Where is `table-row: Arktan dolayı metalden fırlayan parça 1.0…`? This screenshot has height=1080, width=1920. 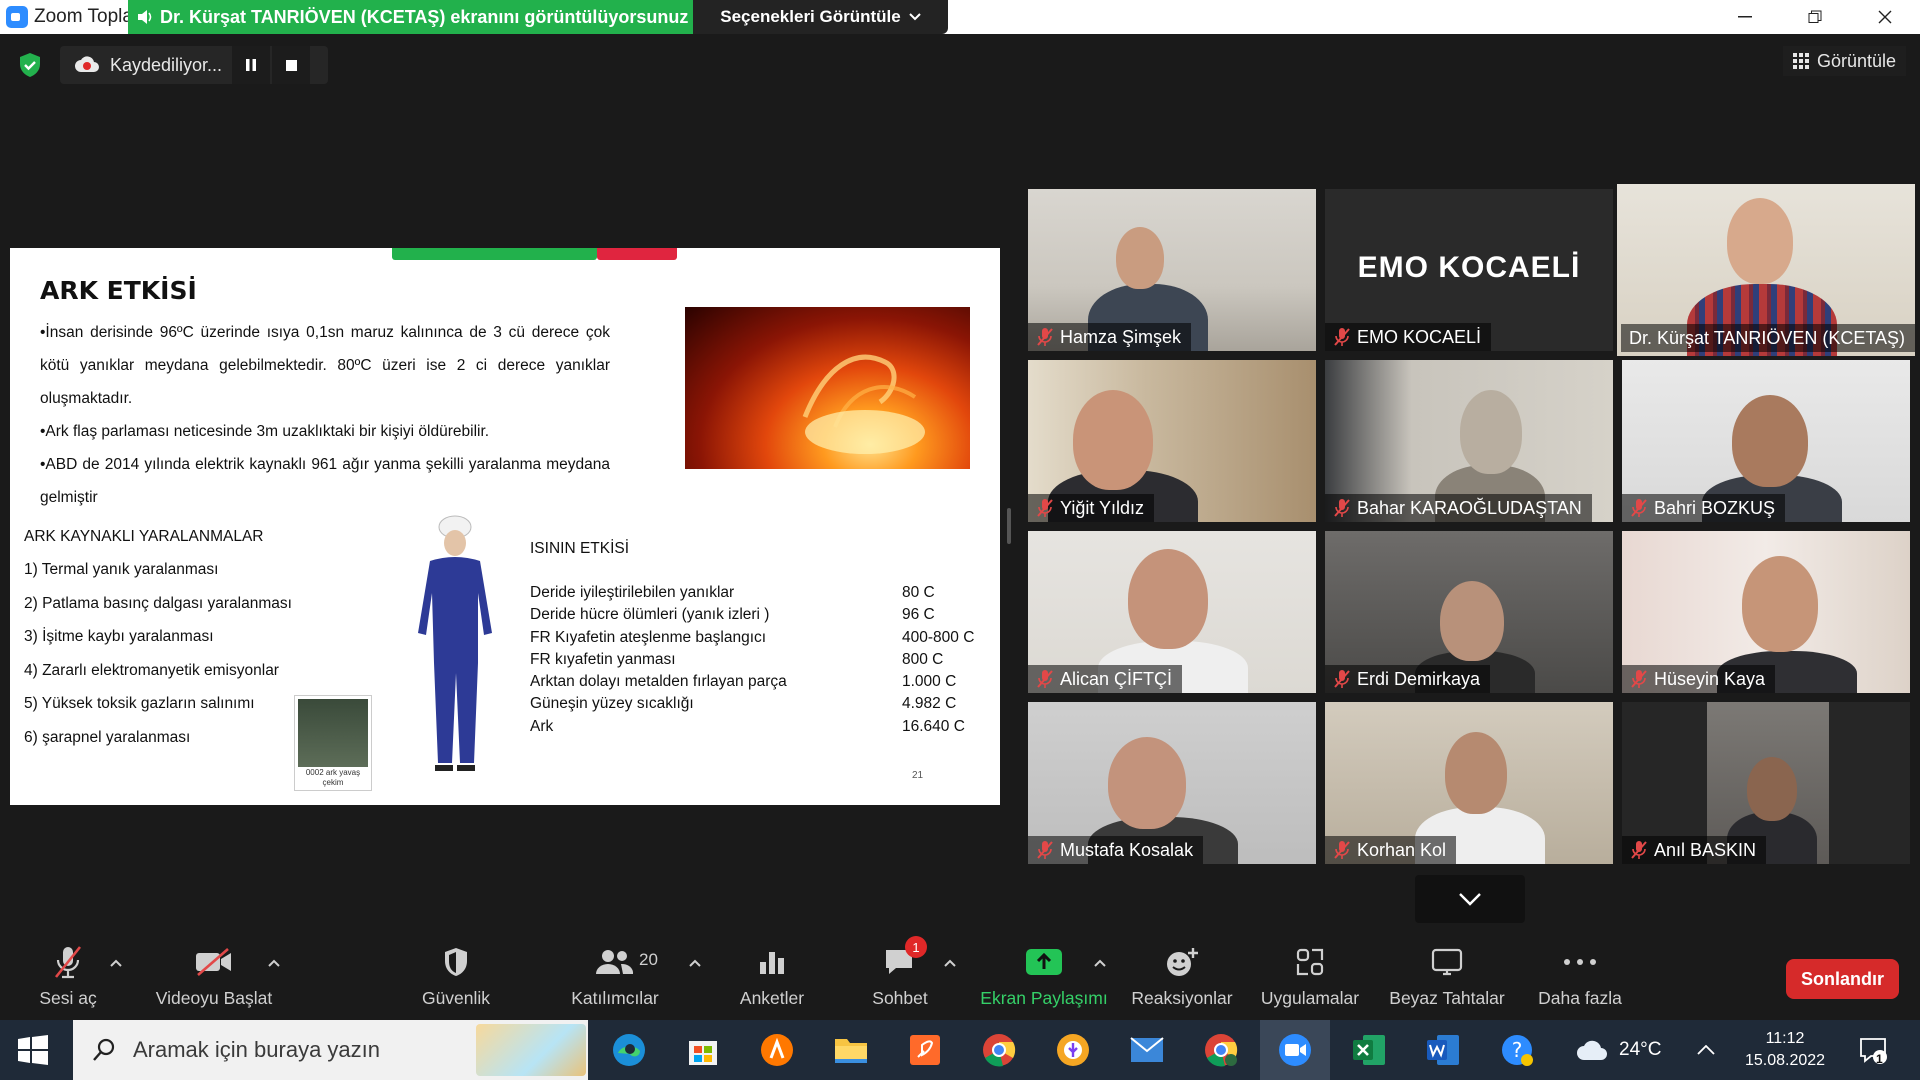 table-row: Arktan dolayı metalden fırlayan parça 1.0… is located at coordinates (743, 682).